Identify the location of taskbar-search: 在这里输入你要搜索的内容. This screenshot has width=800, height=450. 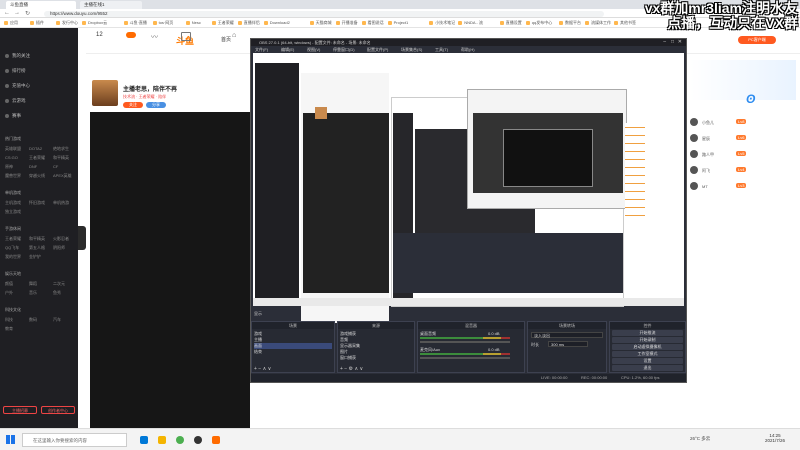
(74, 440).